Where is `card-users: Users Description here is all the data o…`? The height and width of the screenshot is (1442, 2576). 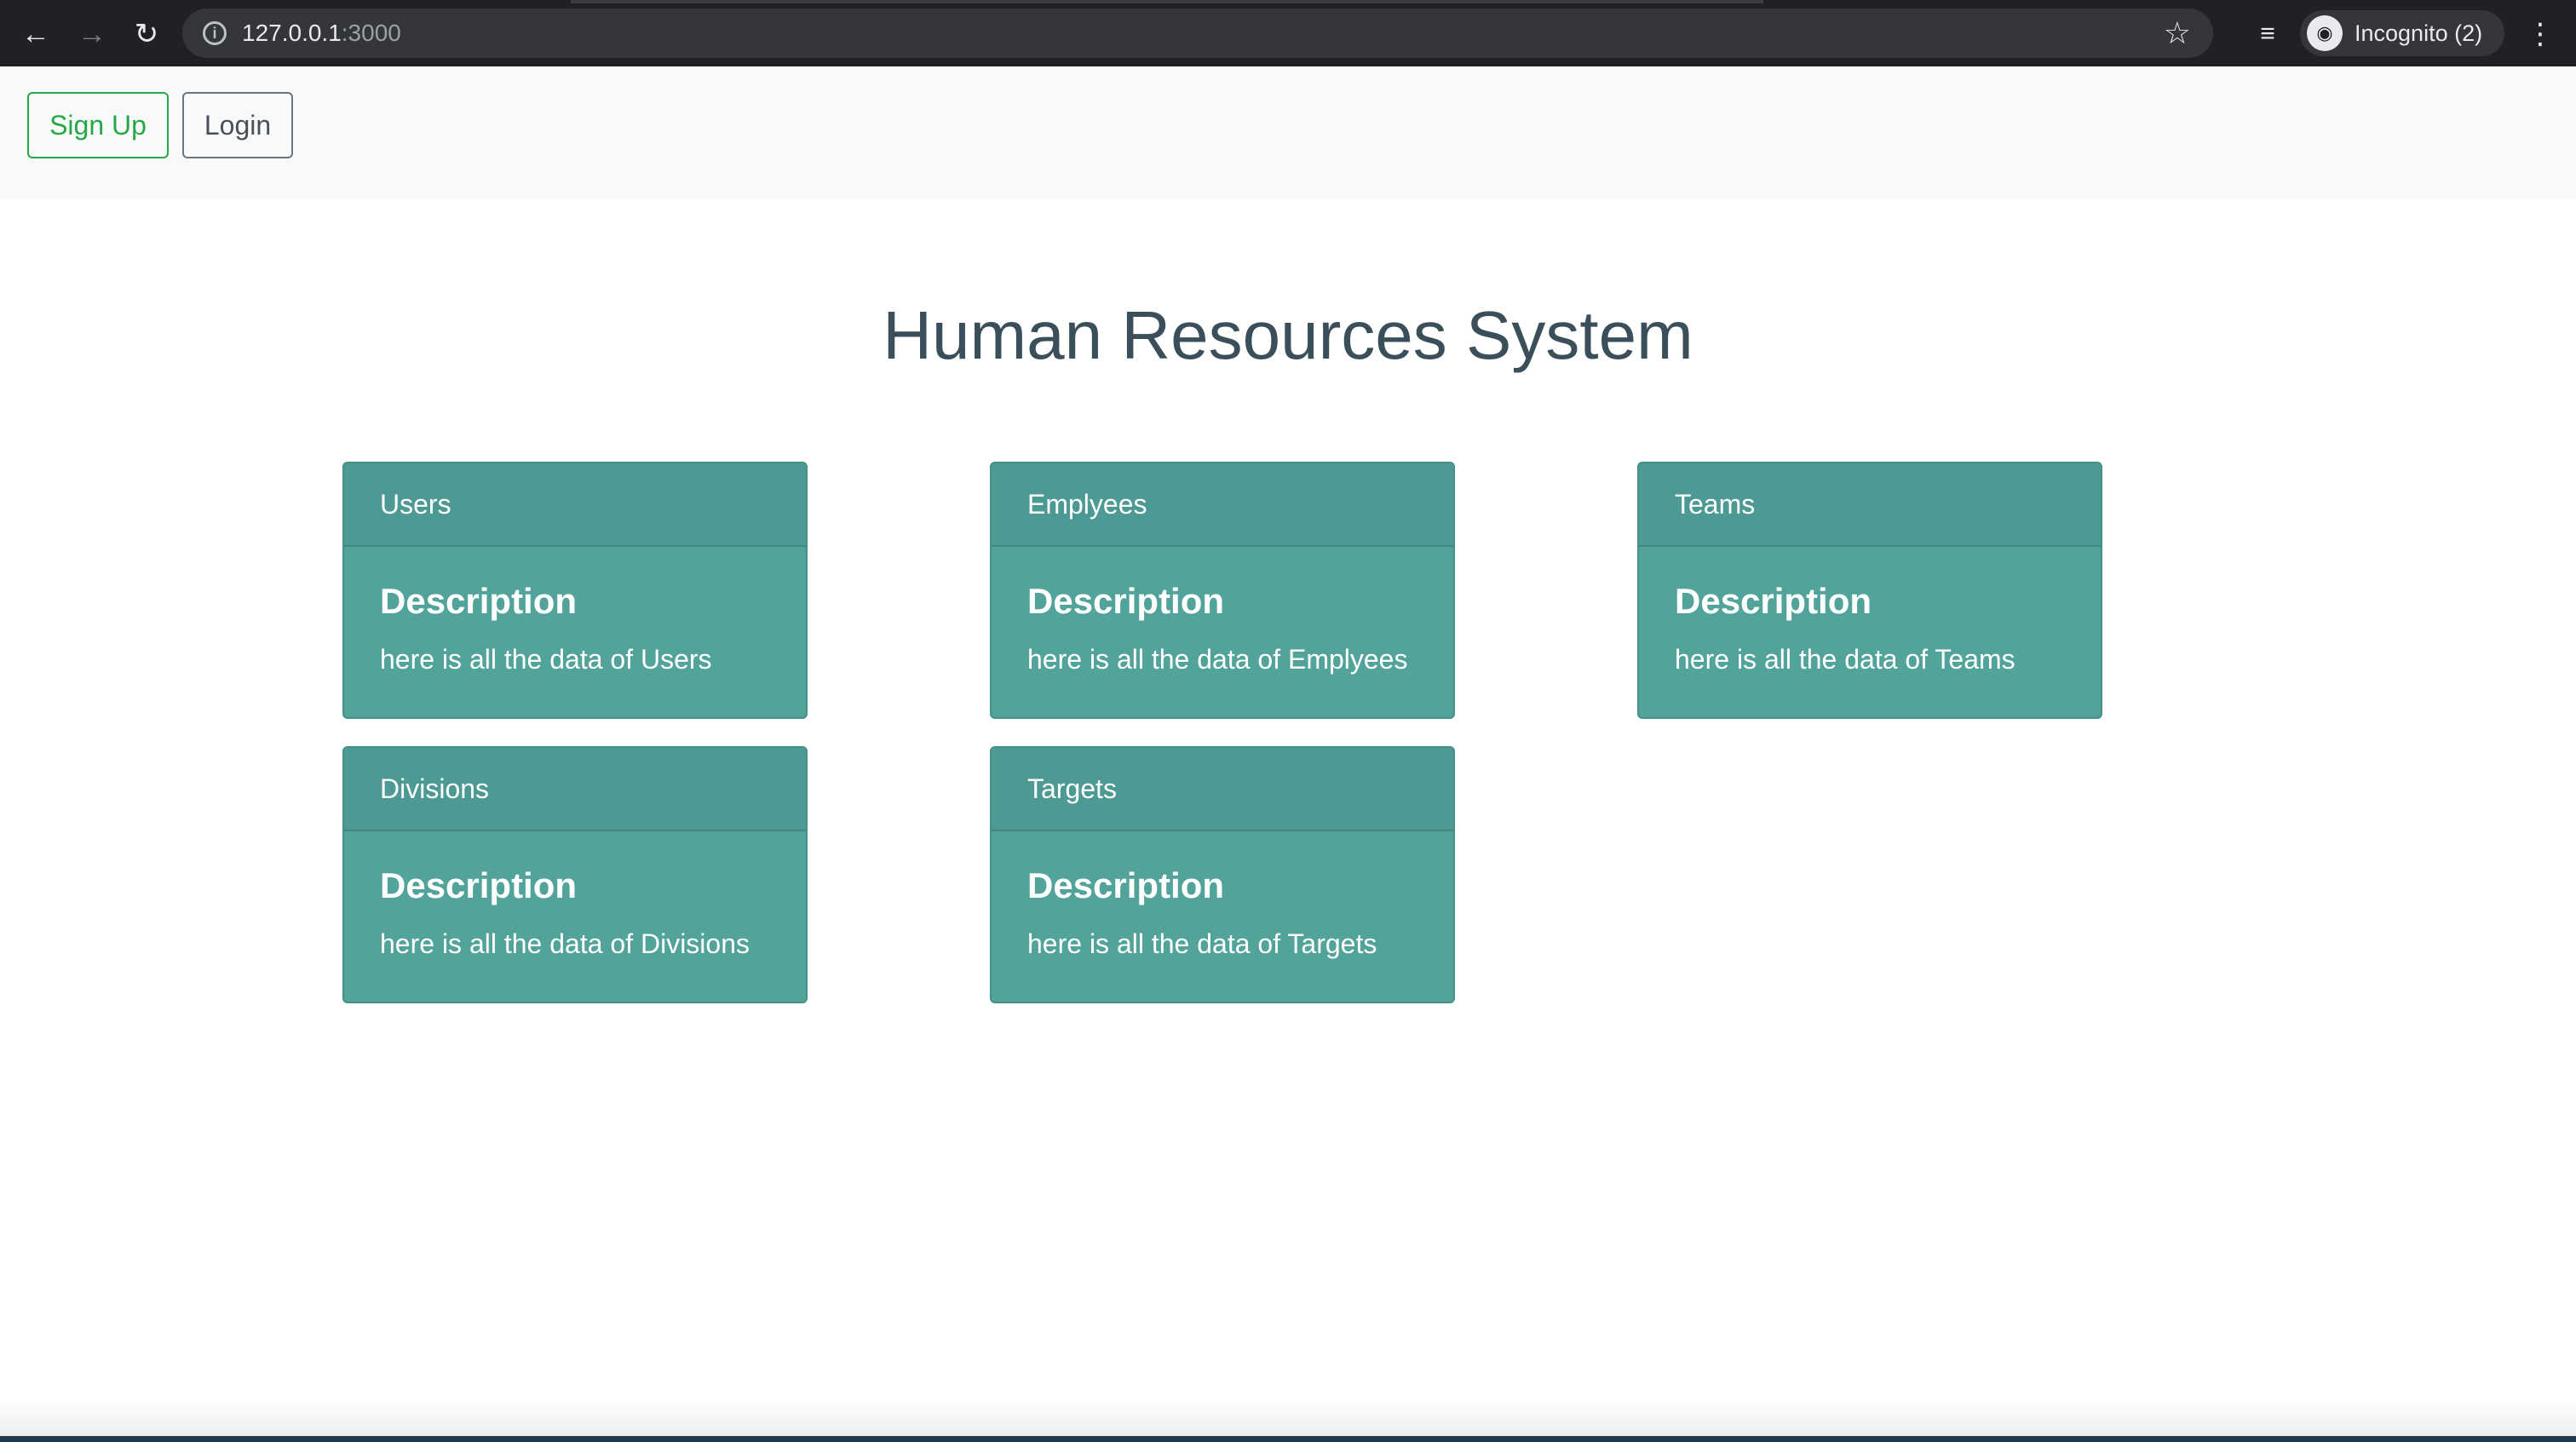 card-users: Users Description here is all the data o… is located at coordinates (575, 590).